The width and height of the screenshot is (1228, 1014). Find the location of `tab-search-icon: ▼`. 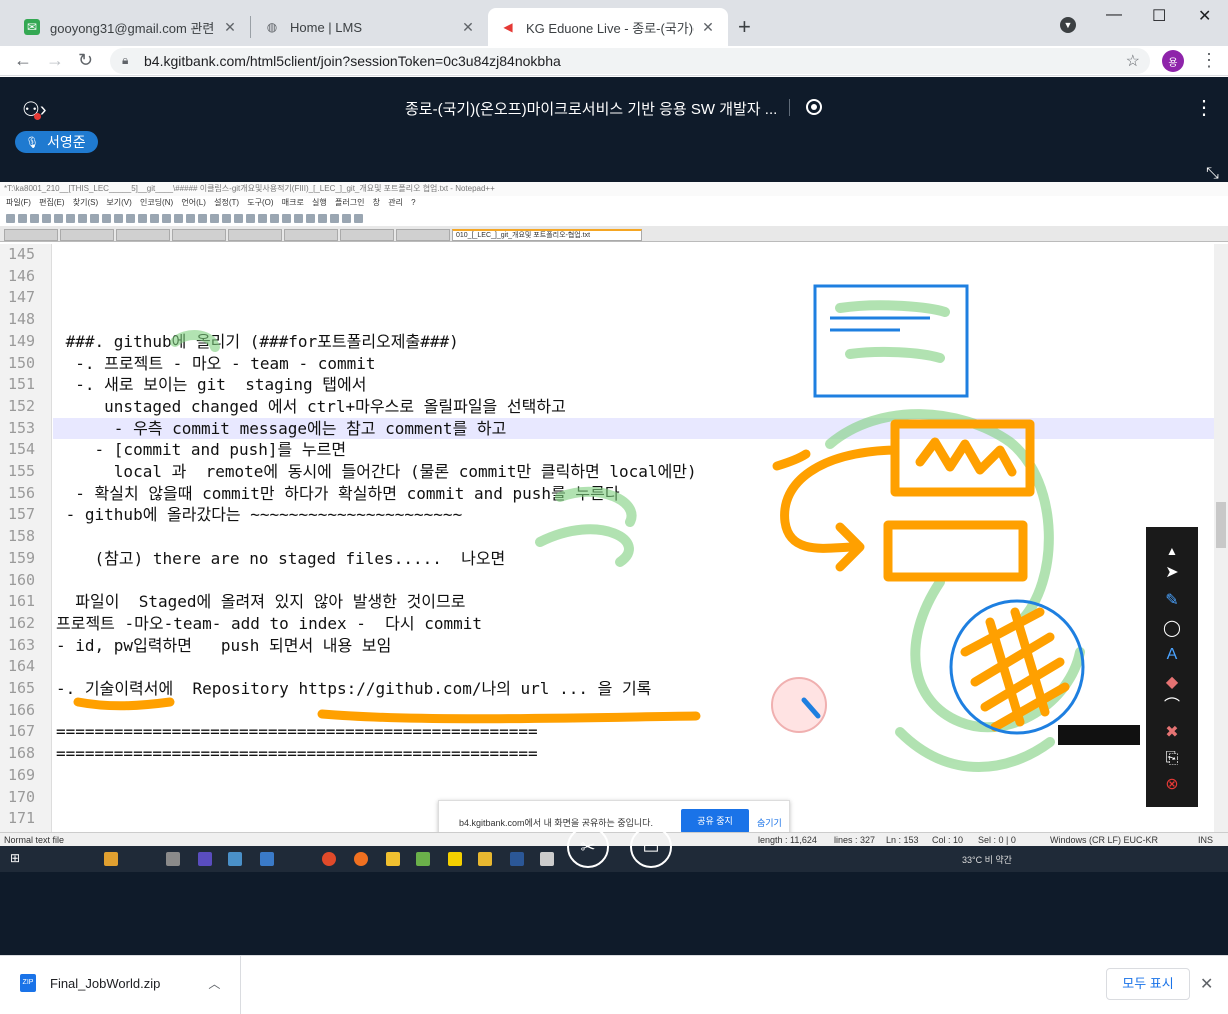

tab-search-icon: ▼ is located at coordinates (1068, 25).